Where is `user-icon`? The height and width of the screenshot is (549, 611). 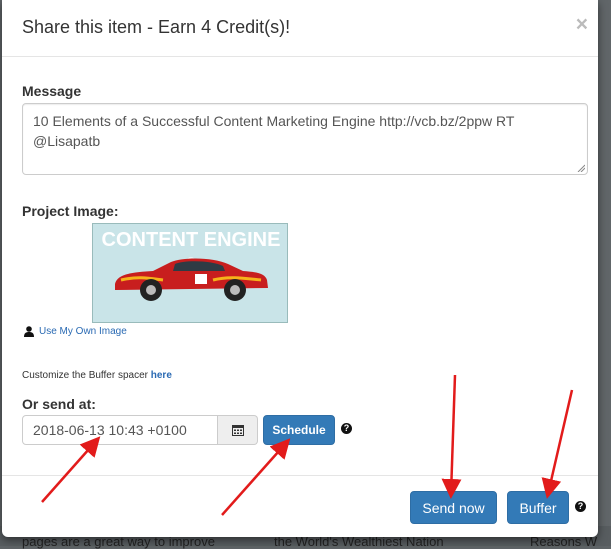 user-icon is located at coordinates (29, 331).